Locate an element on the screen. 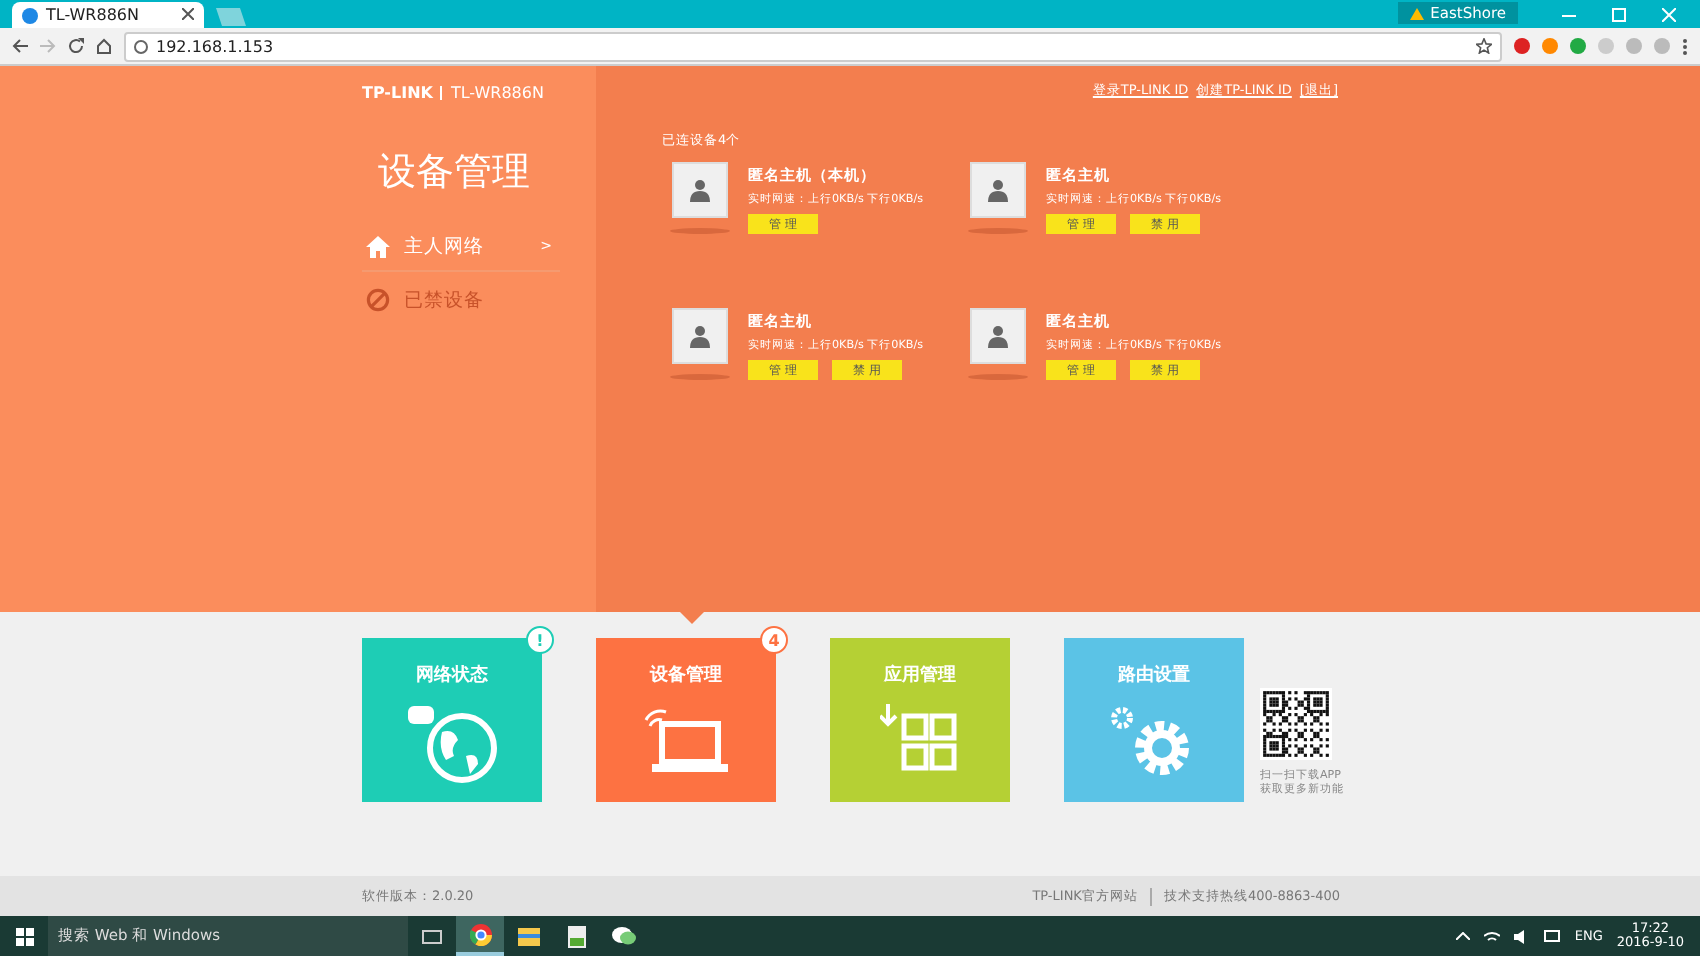 This screenshot has width=1700, height=956. browser-tab: TL-WR886N is located at coordinates (108, 15).